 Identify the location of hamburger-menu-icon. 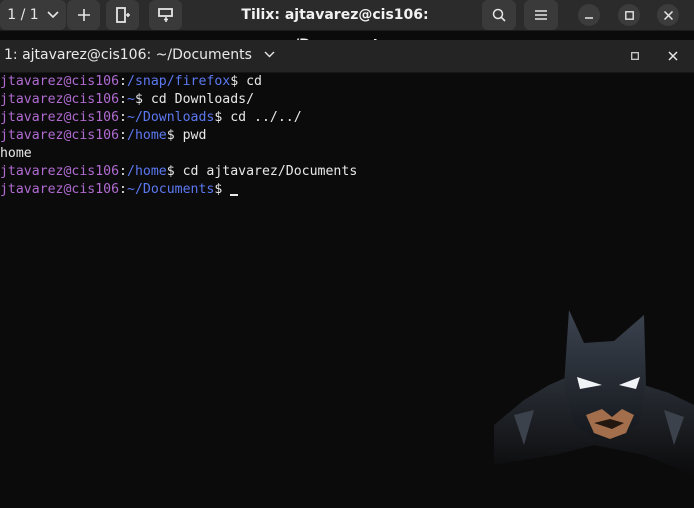
(541, 15).